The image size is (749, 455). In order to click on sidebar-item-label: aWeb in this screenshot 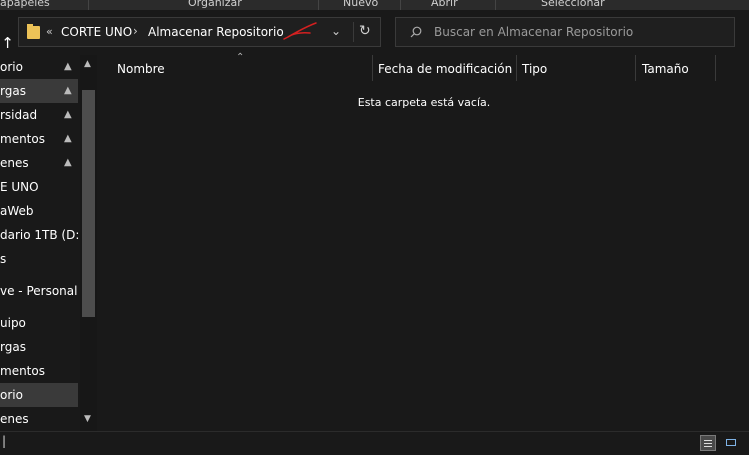, I will do `click(17, 211)`.